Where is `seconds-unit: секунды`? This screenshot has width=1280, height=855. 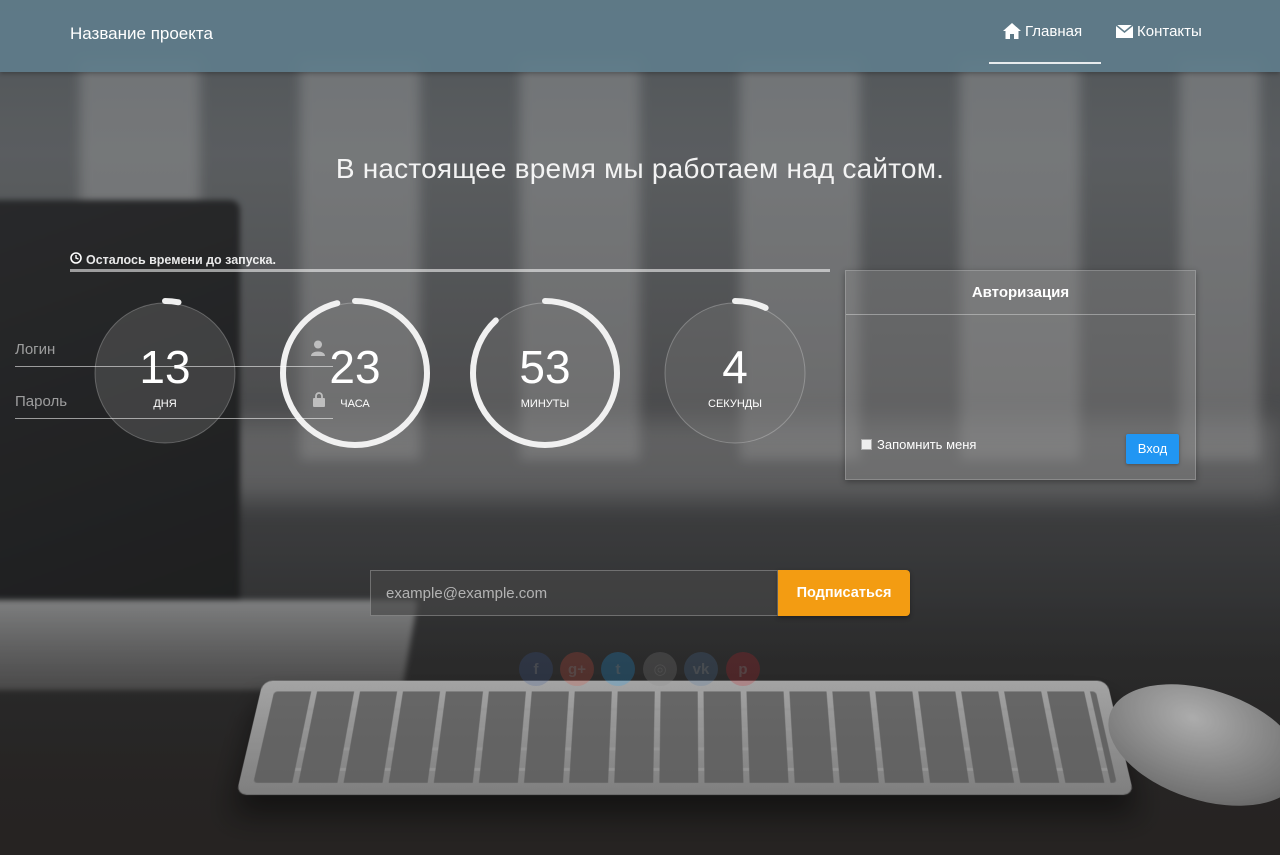 seconds-unit: секунды is located at coordinates (735, 404).